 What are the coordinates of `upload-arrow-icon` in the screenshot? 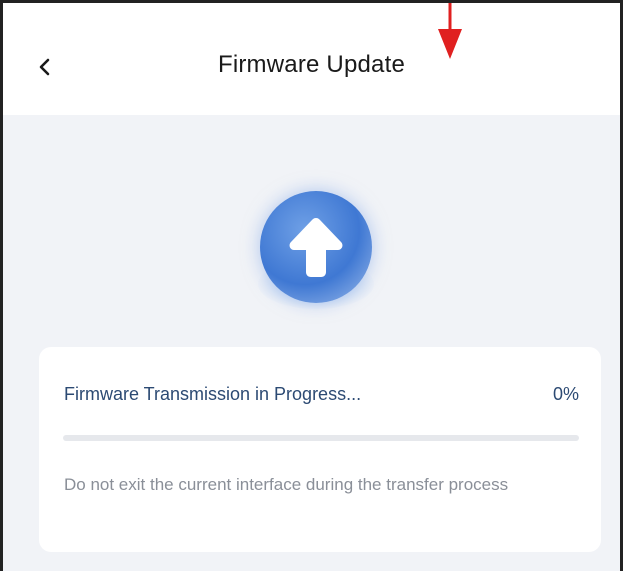 It's located at (316, 247).